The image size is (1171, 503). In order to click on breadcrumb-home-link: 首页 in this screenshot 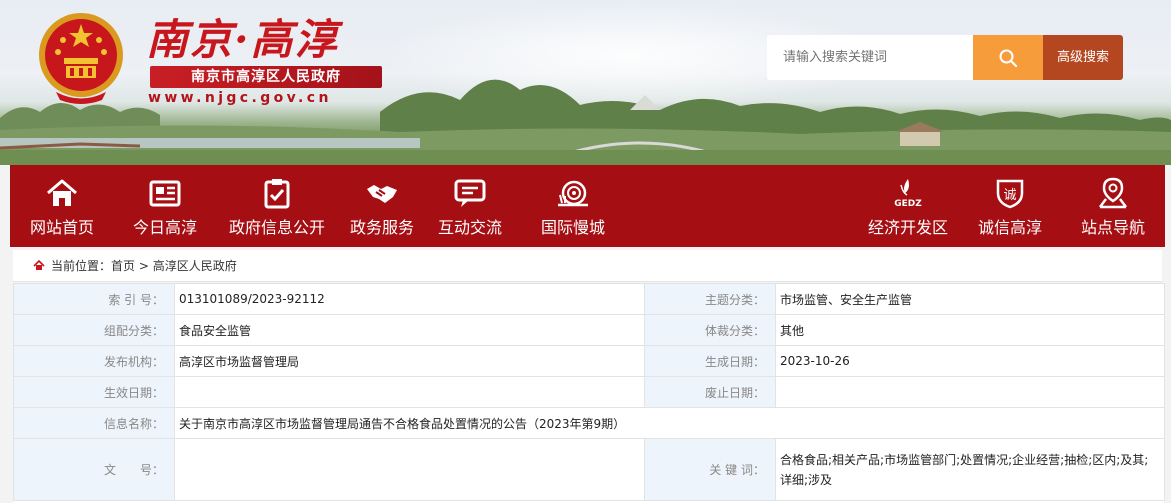, I will do `click(123, 266)`.